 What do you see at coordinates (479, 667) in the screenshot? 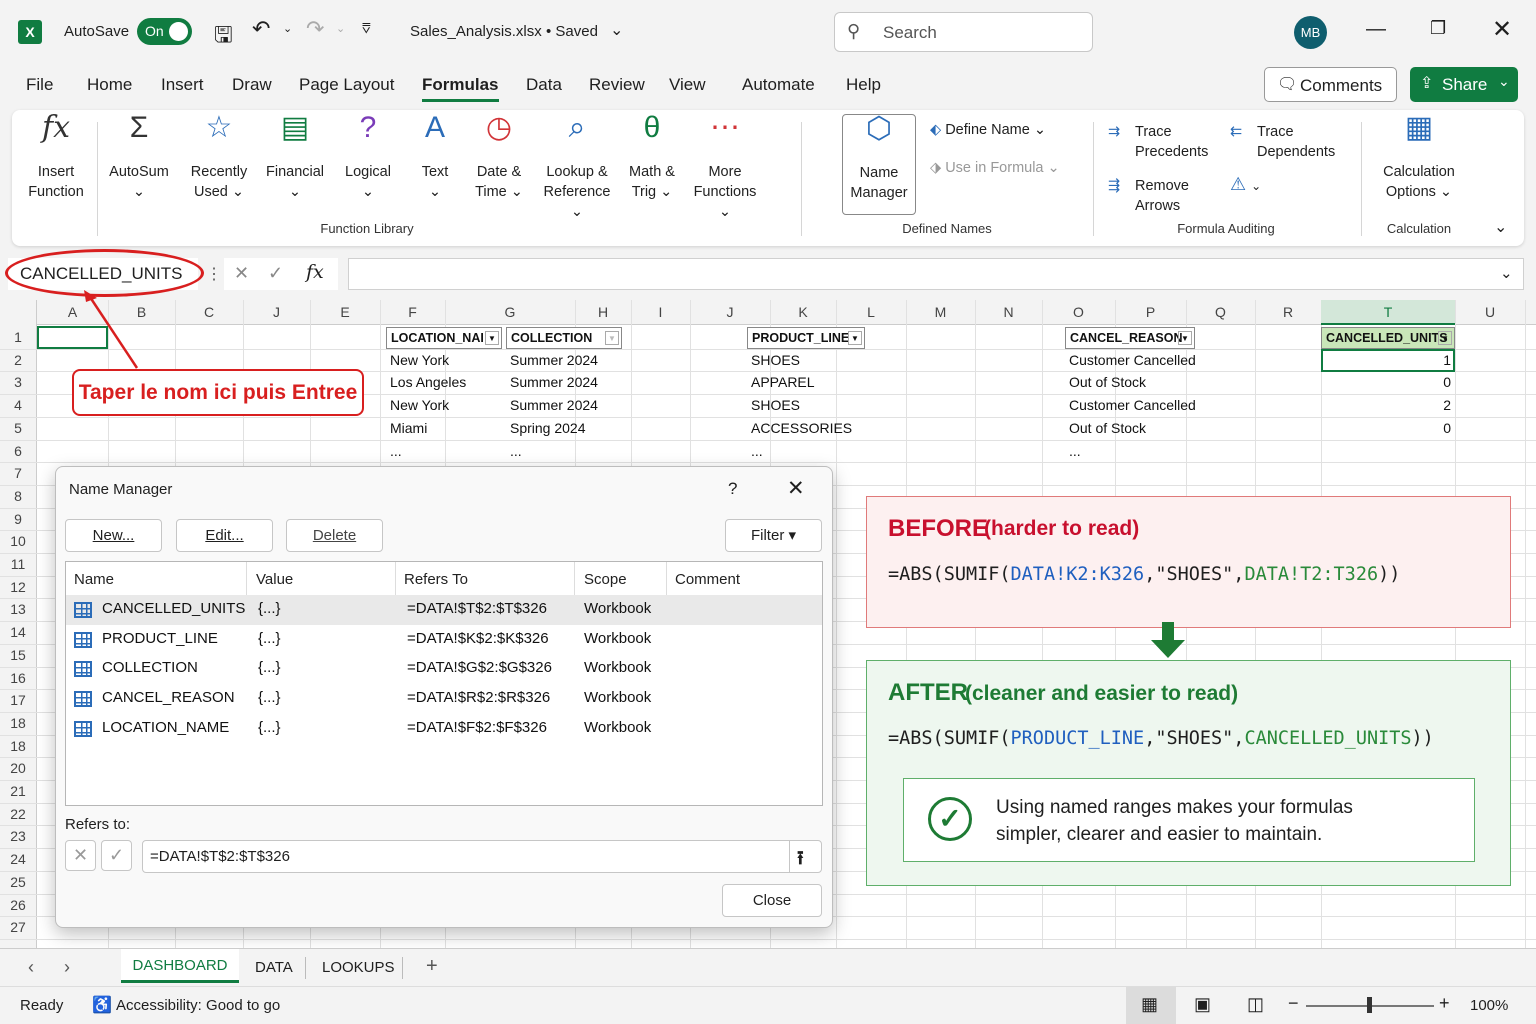
I see `name-row-refers: =DATA!$G$2:$G$326` at bounding box center [479, 667].